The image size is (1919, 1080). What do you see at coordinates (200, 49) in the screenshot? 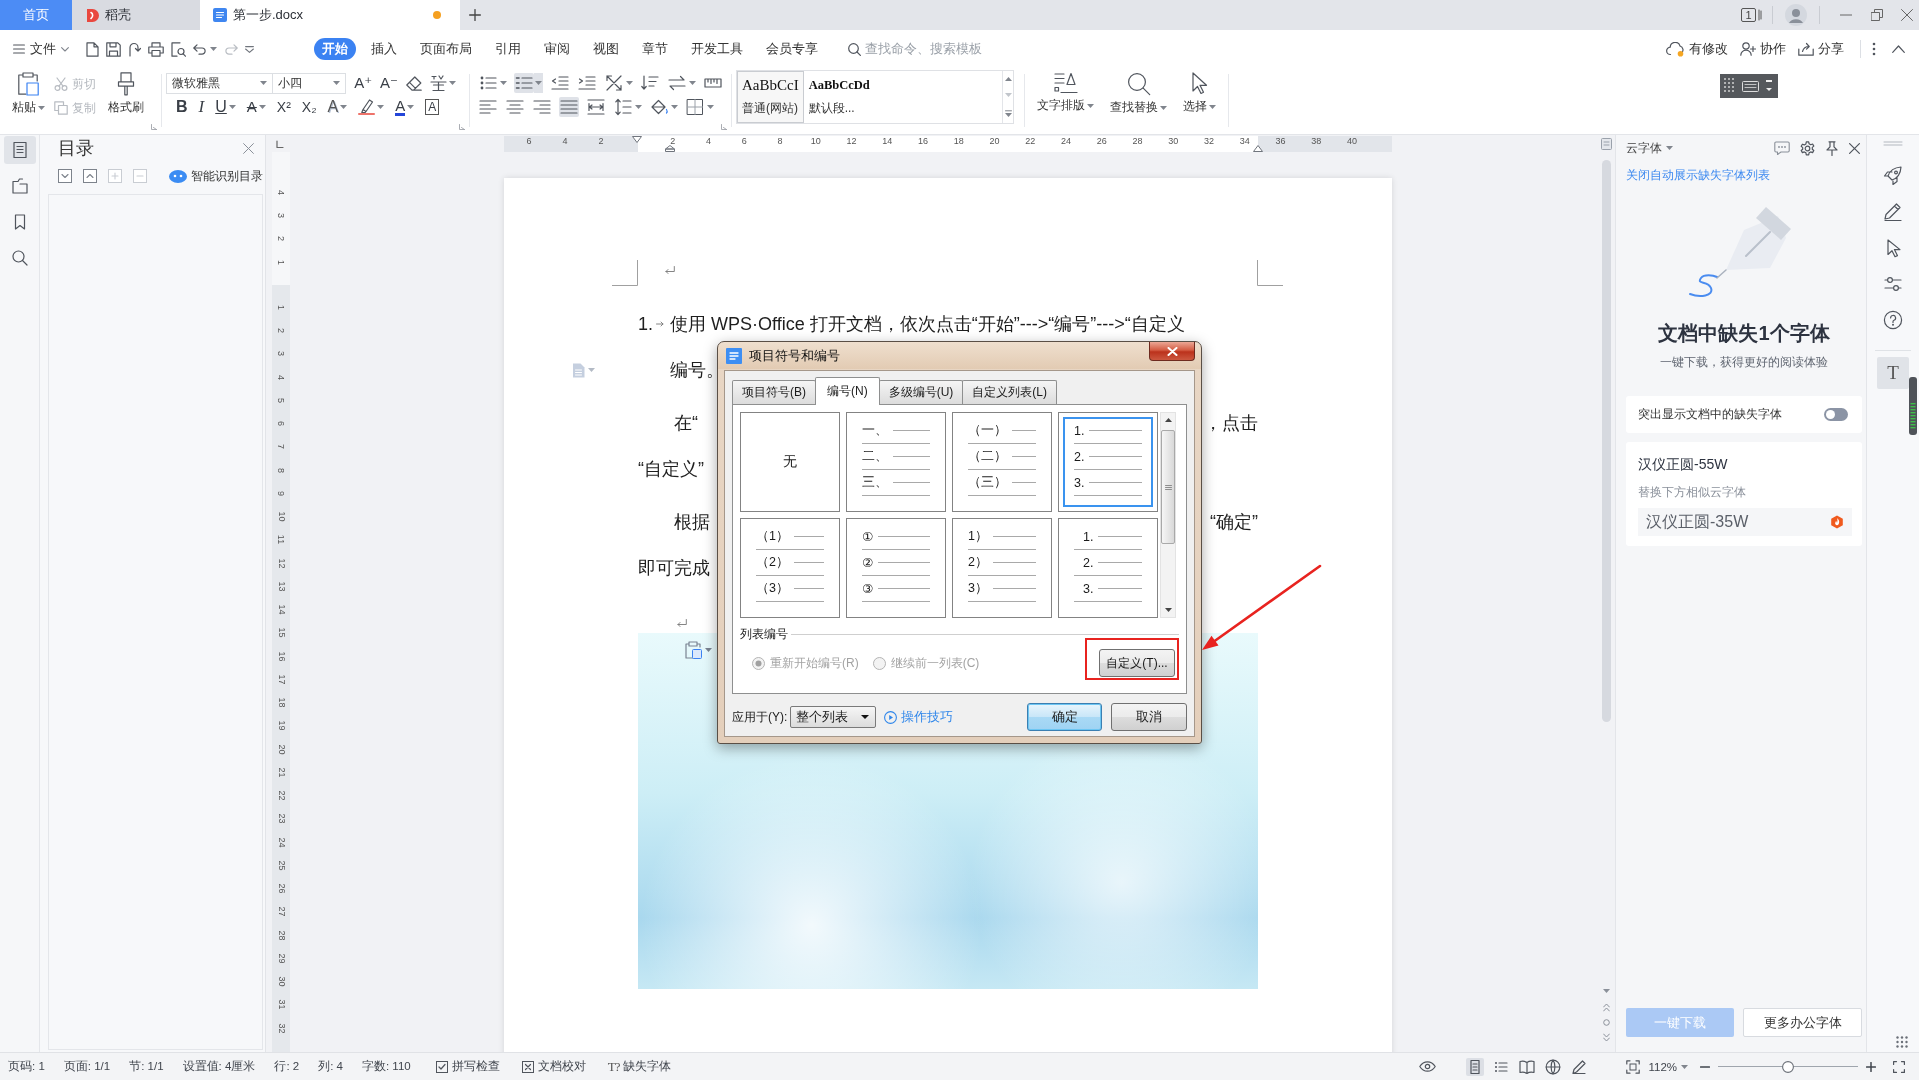
I see `undo-icon` at bounding box center [200, 49].